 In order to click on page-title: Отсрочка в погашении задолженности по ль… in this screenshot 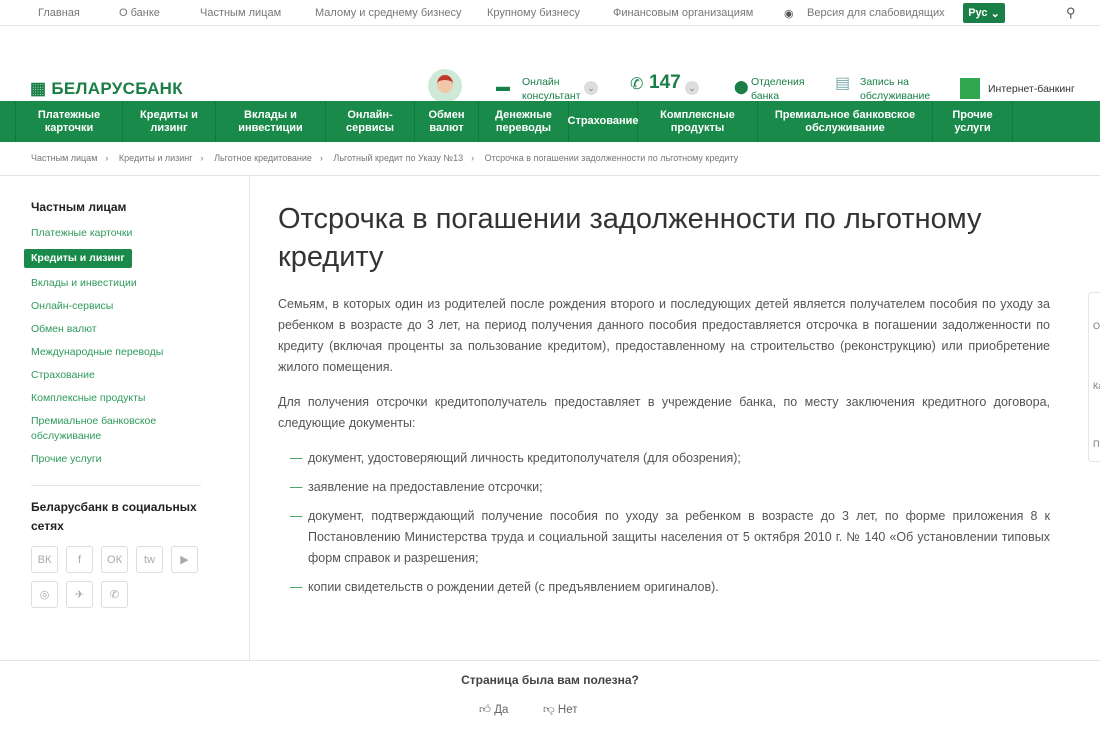, I will do `click(630, 238)`.